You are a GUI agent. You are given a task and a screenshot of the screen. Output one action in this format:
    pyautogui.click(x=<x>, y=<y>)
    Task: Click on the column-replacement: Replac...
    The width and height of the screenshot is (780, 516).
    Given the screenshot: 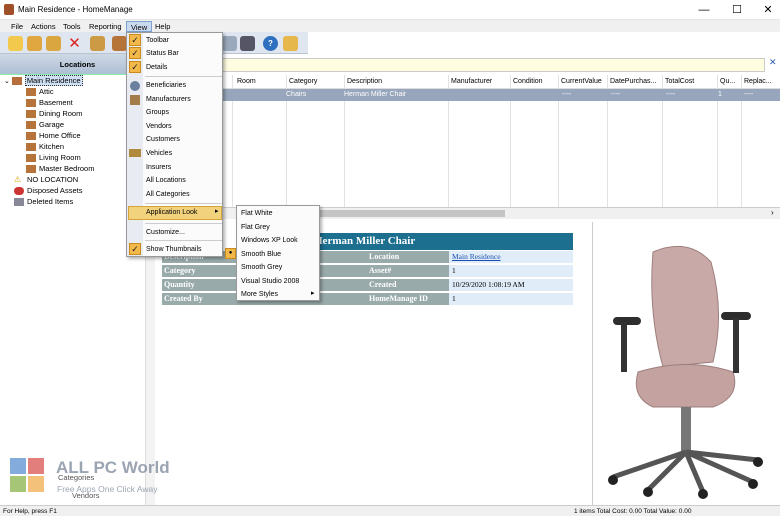 What is the action you would take?
    pyautogui.click(x=758, y=81)
    